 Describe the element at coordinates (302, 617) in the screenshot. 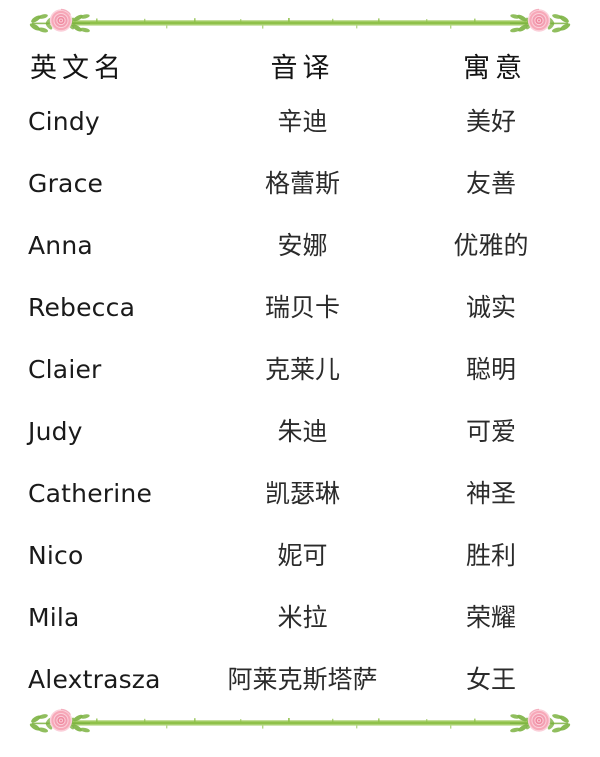

I see `cell-transliteration: 米拉` at that location.